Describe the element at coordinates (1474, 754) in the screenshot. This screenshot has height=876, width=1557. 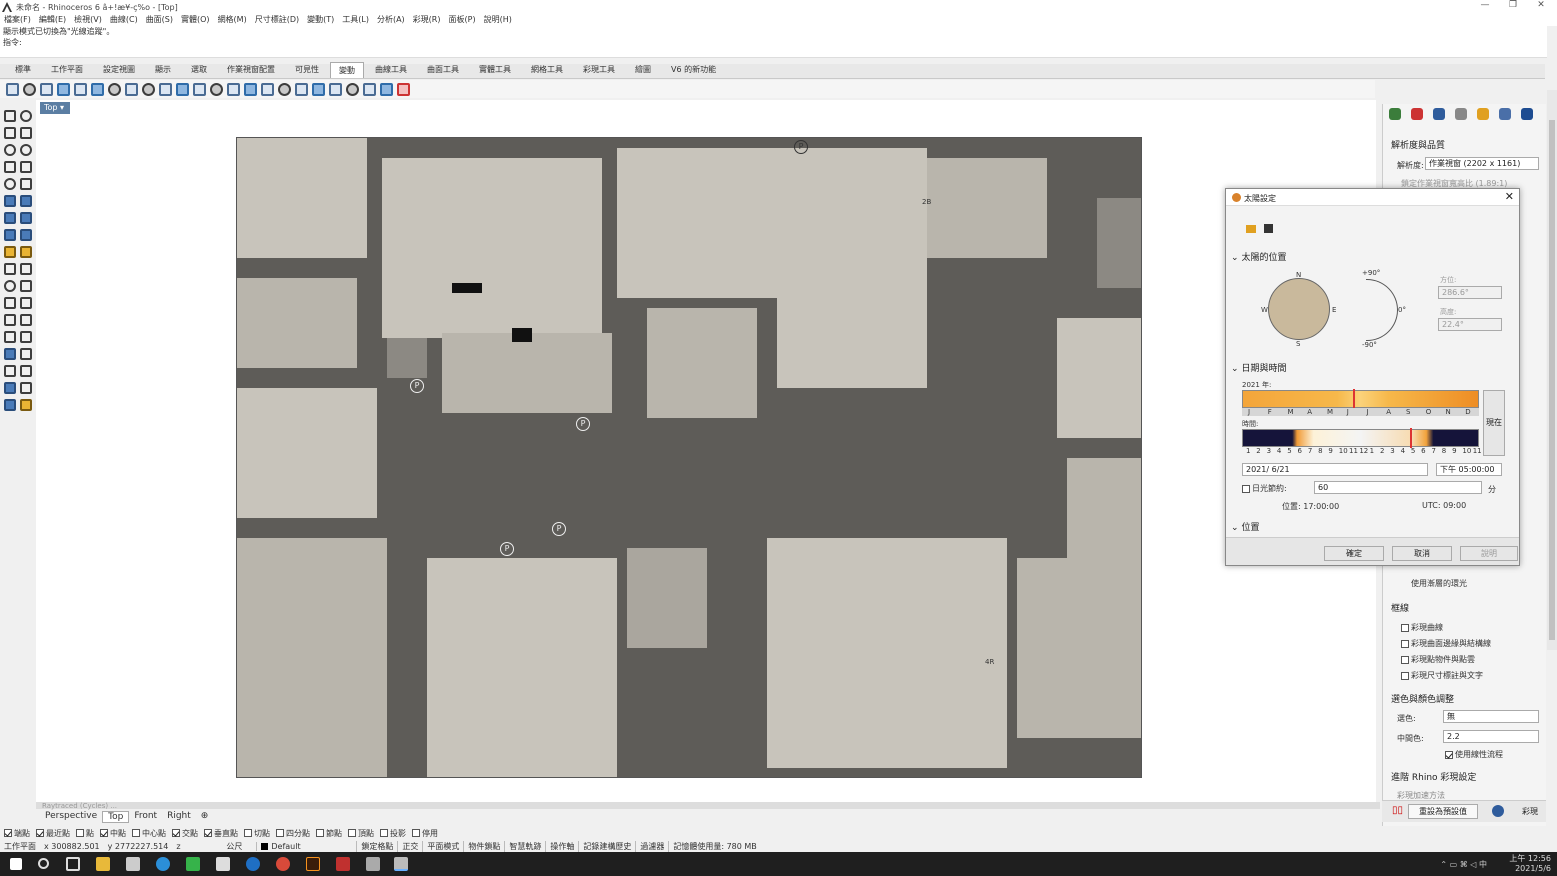
I see `linear-workflow-checkbox: 使用線性流程` at that location.